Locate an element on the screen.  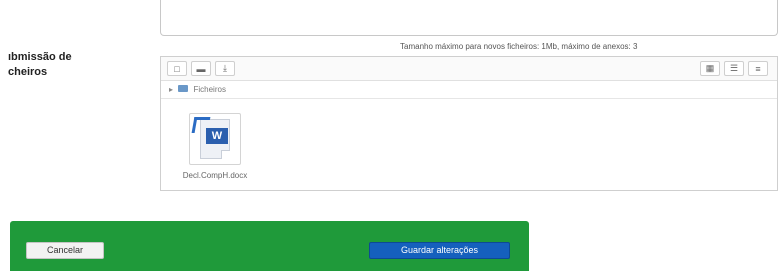
word-badge: W is located at coordinates (217, 136).